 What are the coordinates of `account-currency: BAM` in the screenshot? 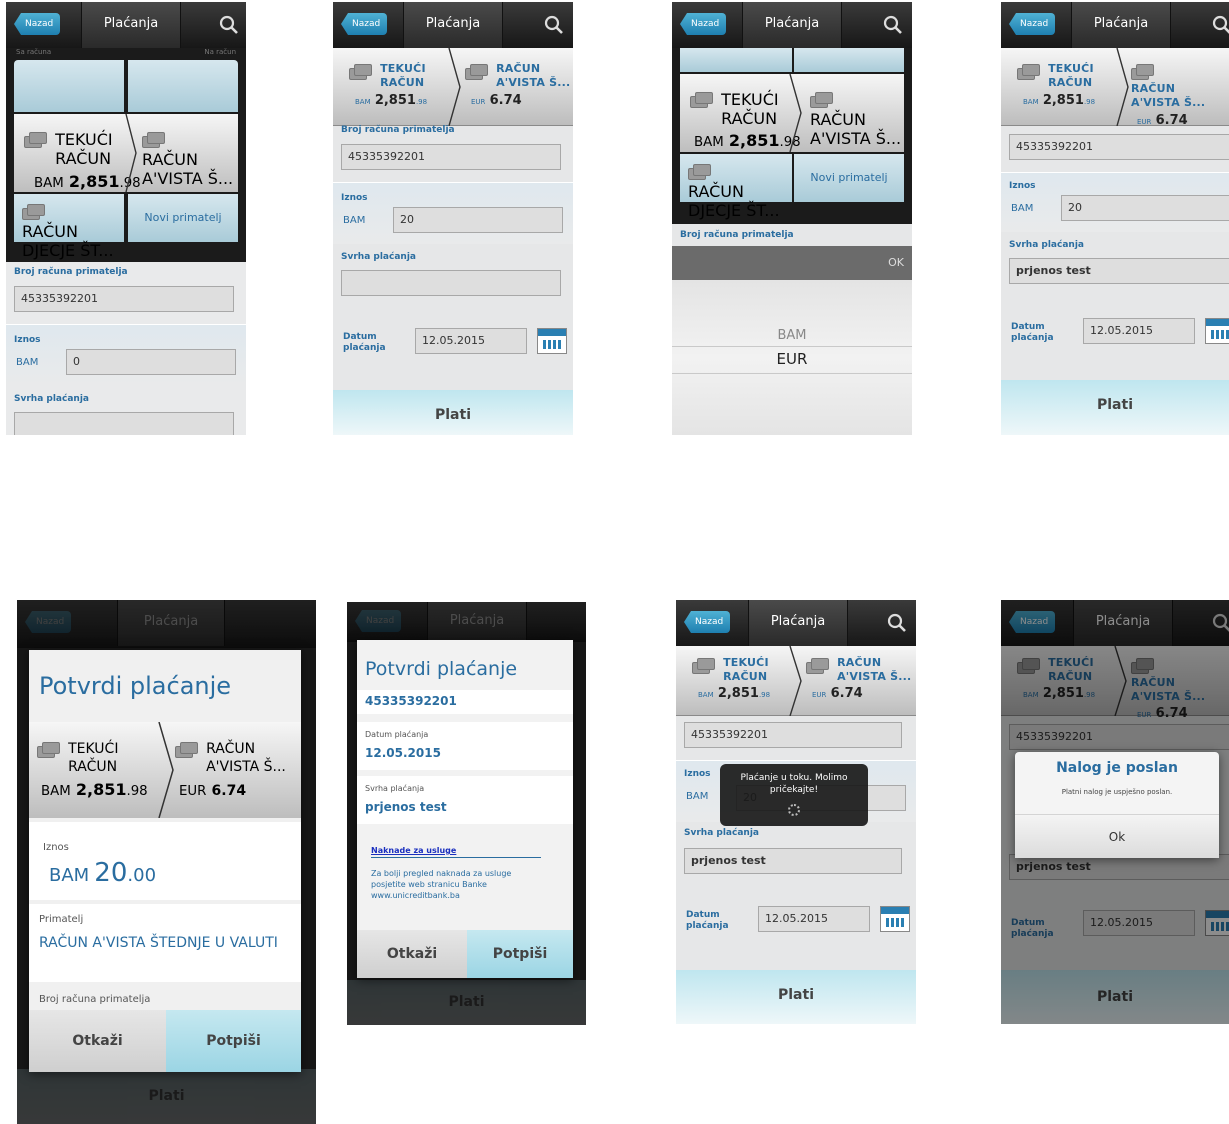 It's located at (49, 183).